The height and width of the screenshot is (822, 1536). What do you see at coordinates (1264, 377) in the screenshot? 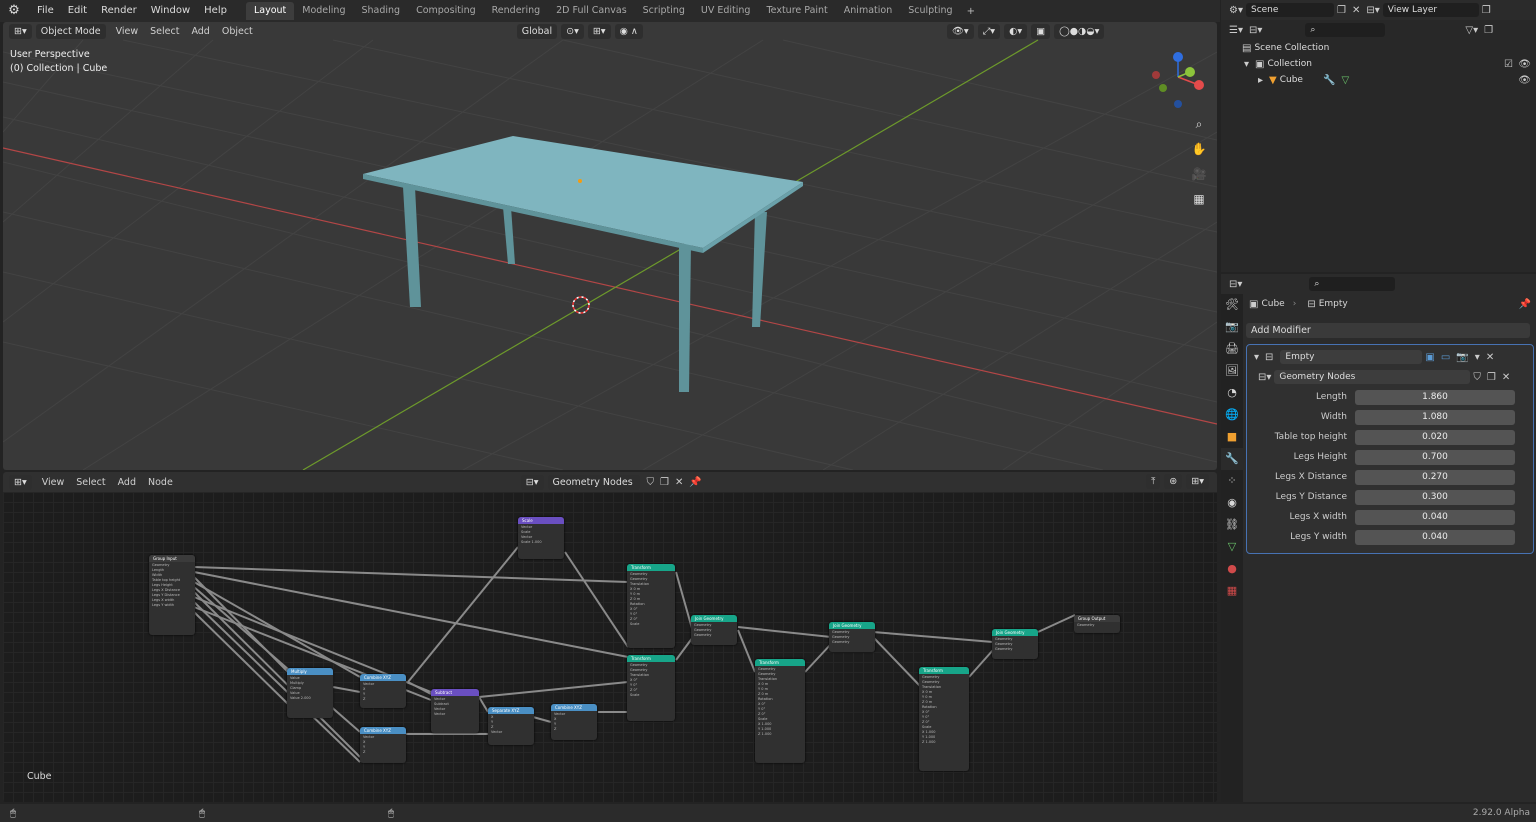
I see `node-group-browse-icon: ⊟▾` at bounding box center [1264, 377].